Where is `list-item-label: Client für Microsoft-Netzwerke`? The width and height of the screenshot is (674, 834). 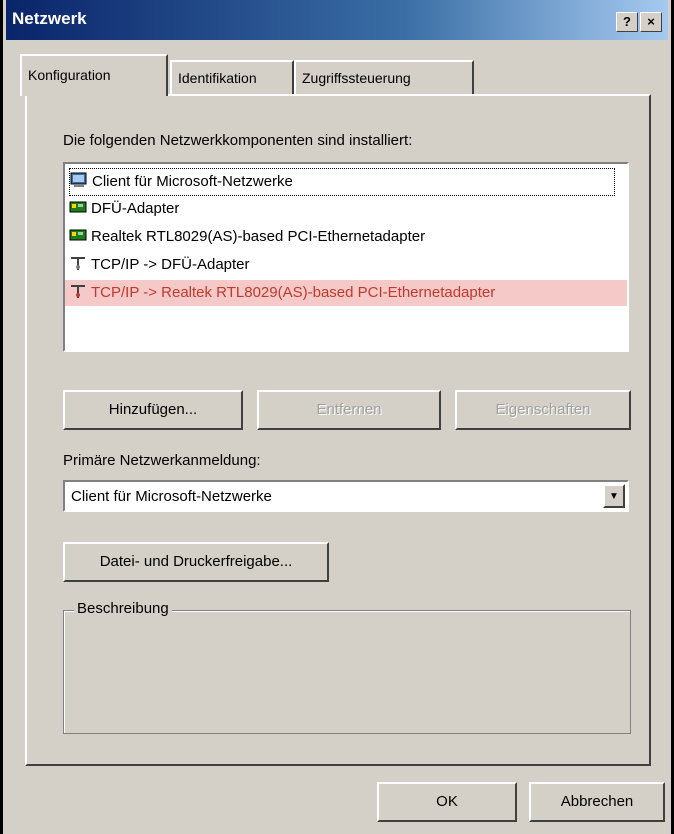 list-item-label: Client für Microsoft-Netzwerke is located at coordinates (192, 181).